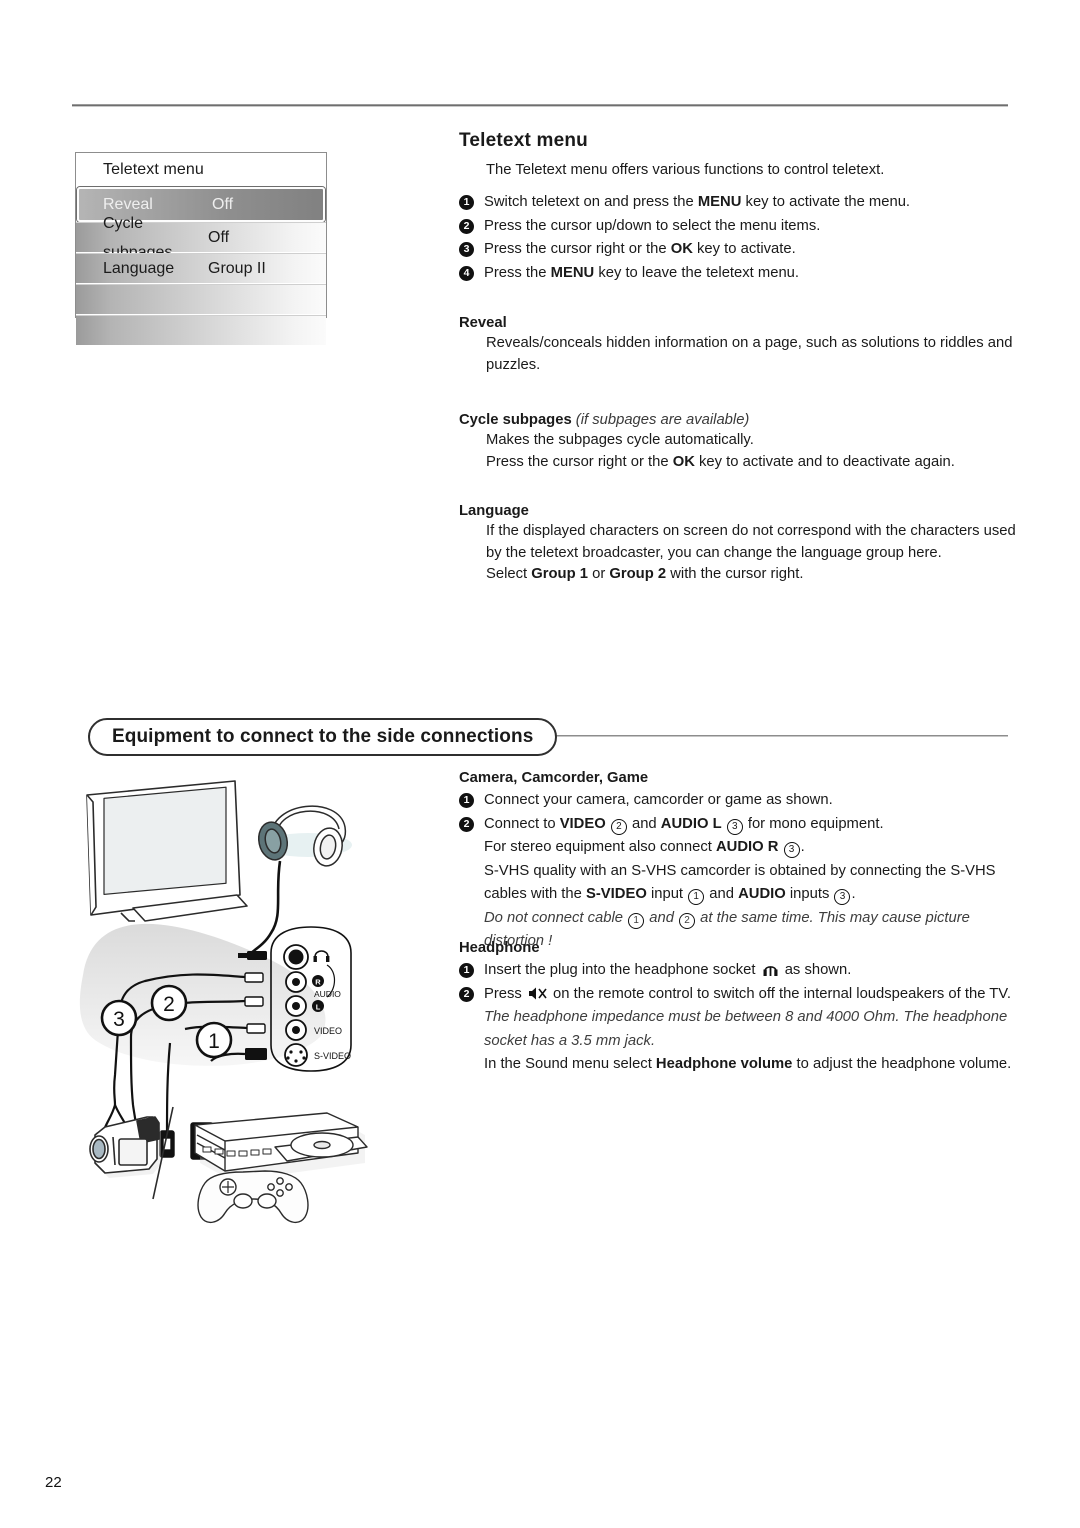  Describe the element at coordinates (328, 1031) in the screenshot. I see `video-label: VIDEO` at that location.